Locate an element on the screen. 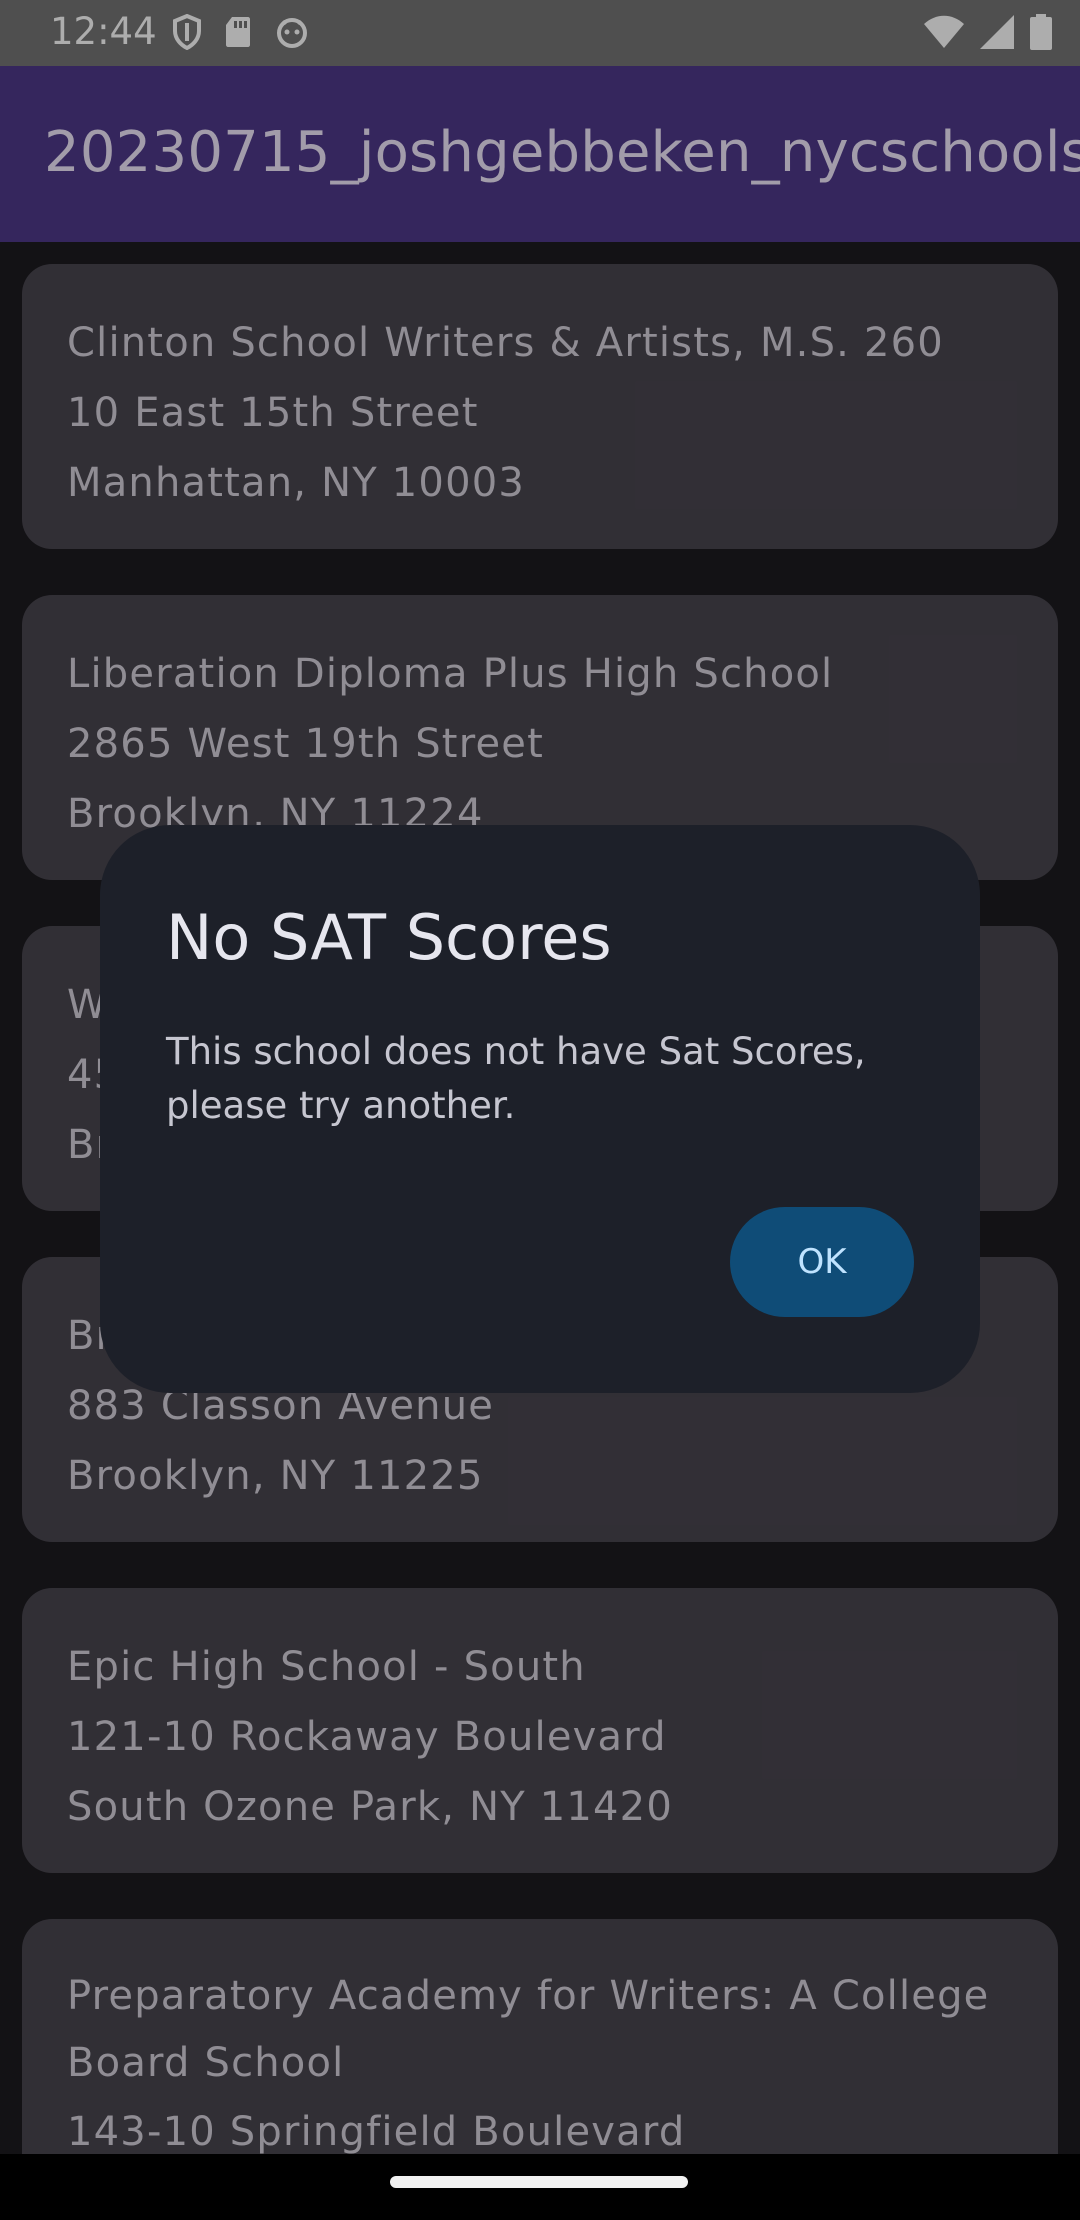 The width and height of the screenshot is (1080, 2220). dialog-title: No SAT Scores is located at coordinates (389, 937).